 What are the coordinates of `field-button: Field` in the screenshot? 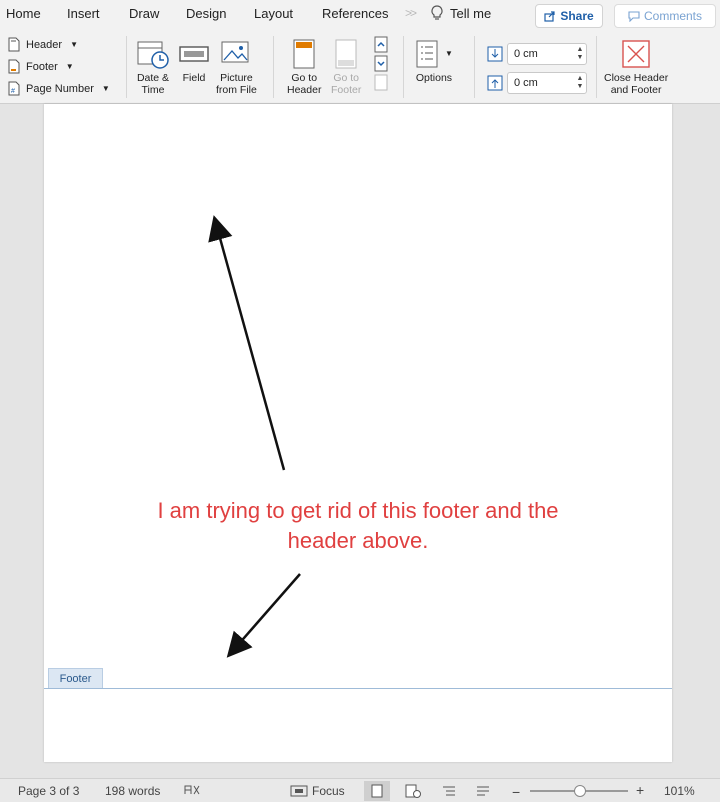 It's located at (194, 60).